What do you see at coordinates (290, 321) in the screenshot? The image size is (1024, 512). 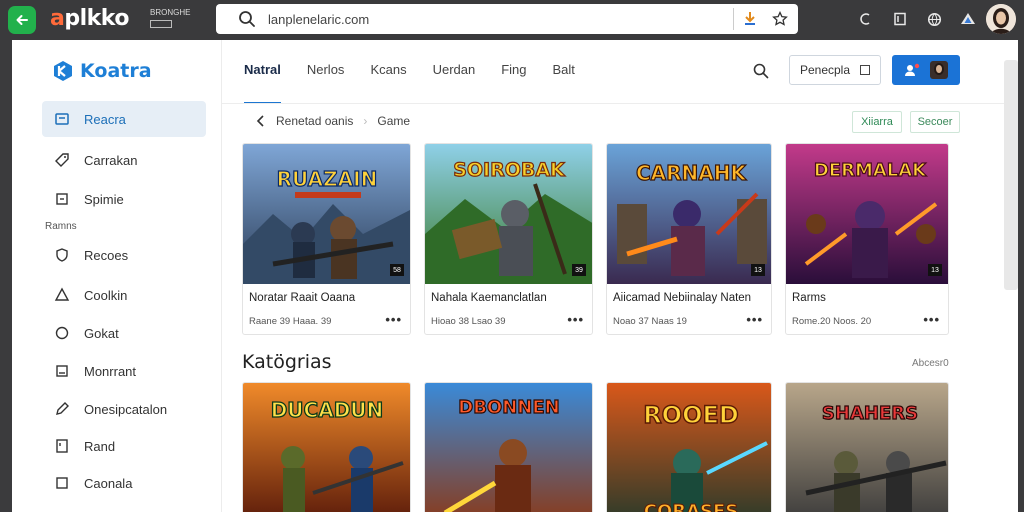 I see `game-meta: Raane 39 Haaa. 39` at bounding box center [290, 321].